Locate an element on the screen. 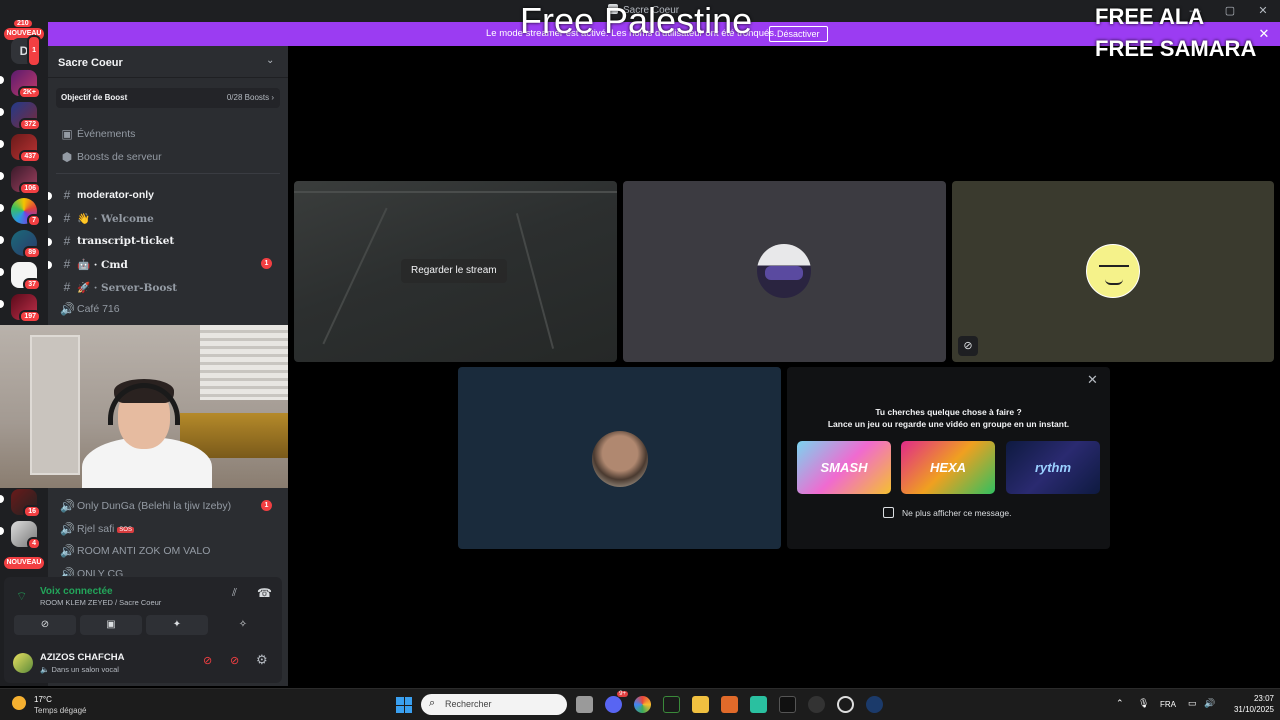  server-icon: 89 is located at coordinates (26, 244).